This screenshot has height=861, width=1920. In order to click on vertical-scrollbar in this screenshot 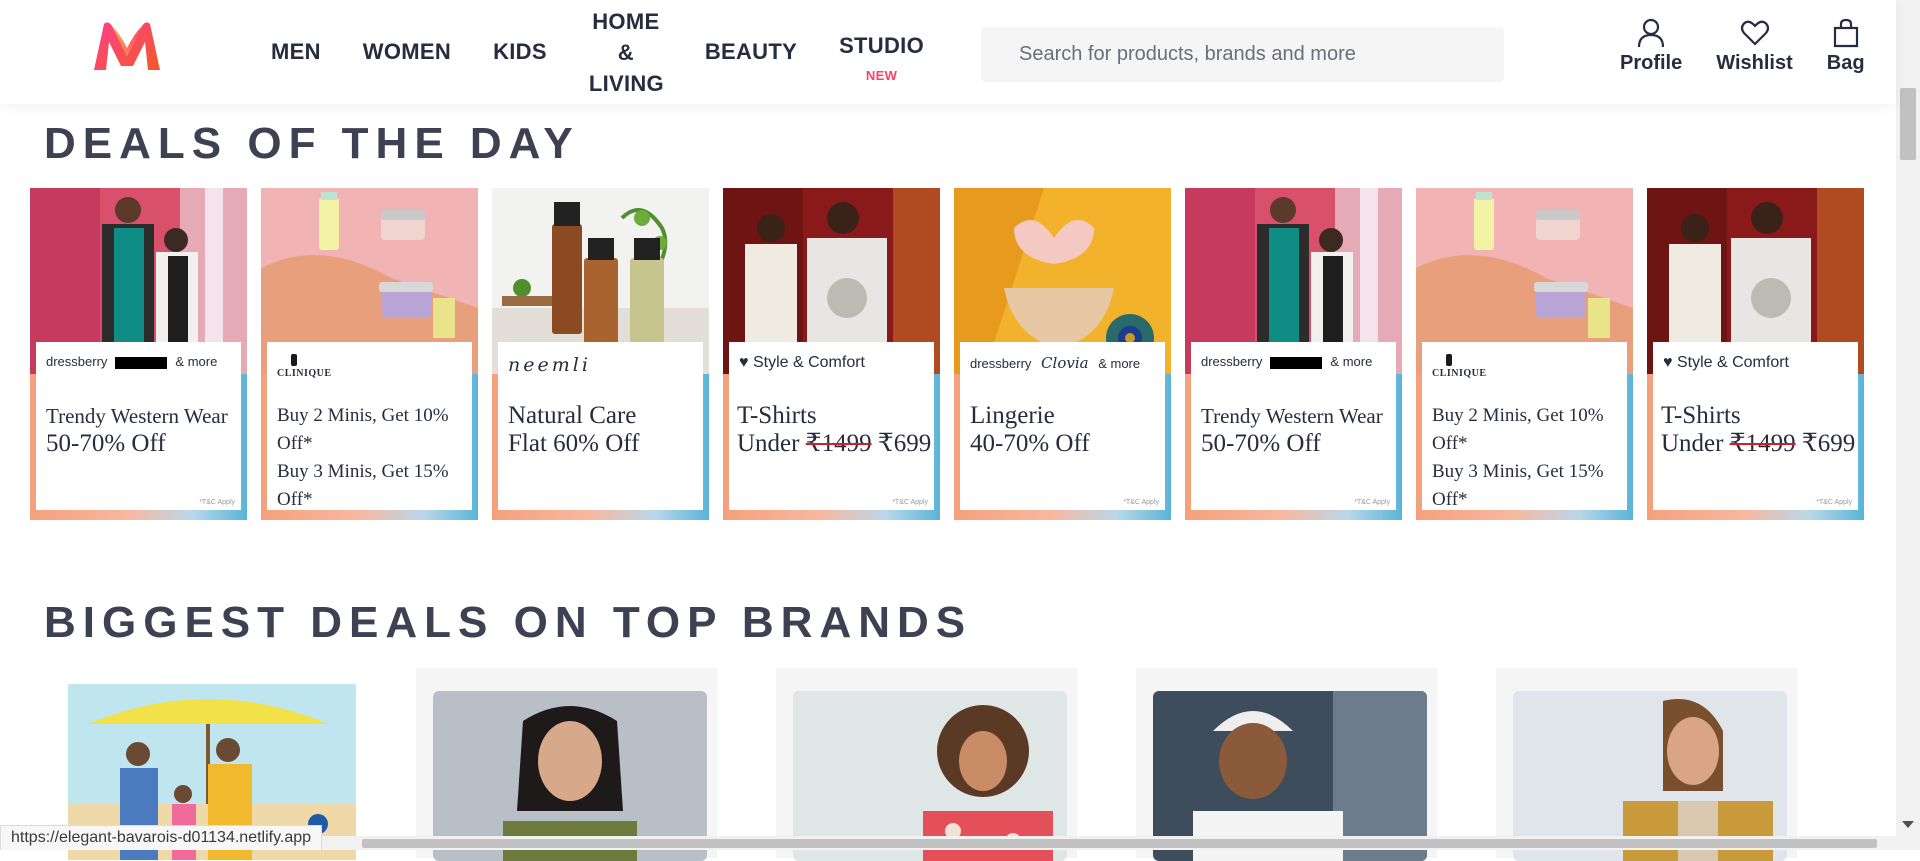, I will do `click(1908, 425)`.